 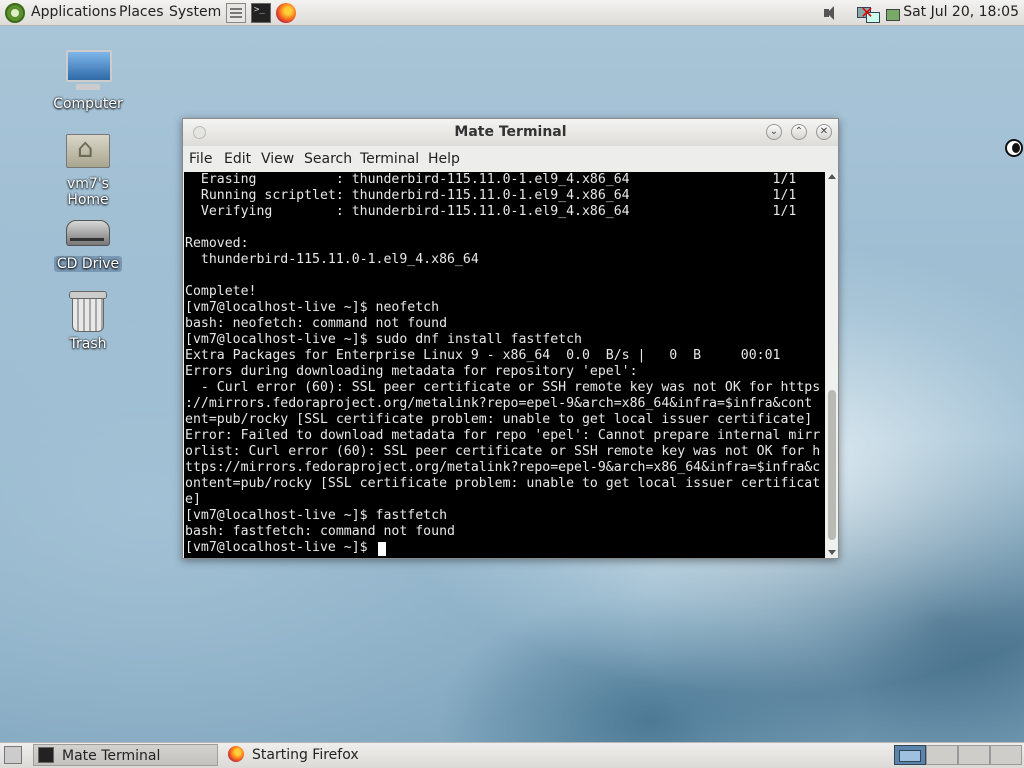 I want to click on window-titlebar: Mate Terminal ⌄ ⌃ ✕, so click(x=510, y=132).